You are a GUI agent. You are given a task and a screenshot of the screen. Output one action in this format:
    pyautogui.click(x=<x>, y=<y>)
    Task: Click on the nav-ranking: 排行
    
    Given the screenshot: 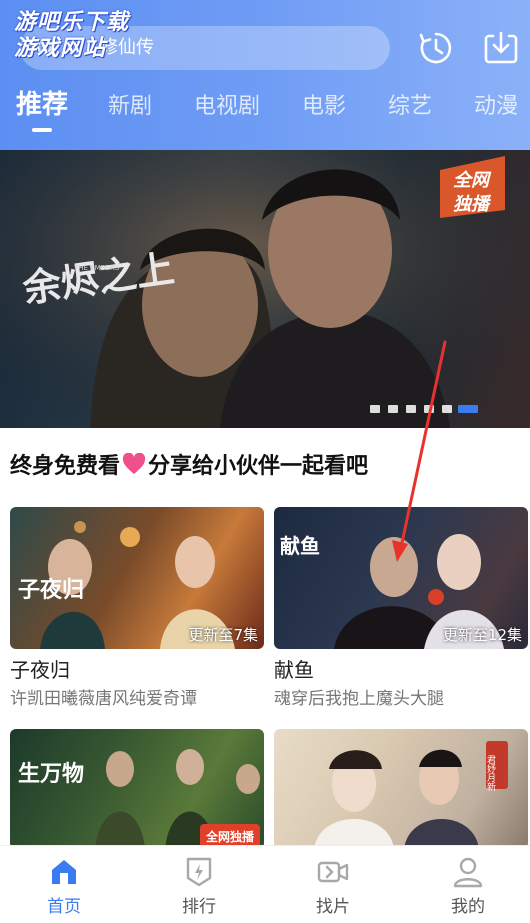 What is the action you would take?
    pyautogui.click(x=199, y=884)
    